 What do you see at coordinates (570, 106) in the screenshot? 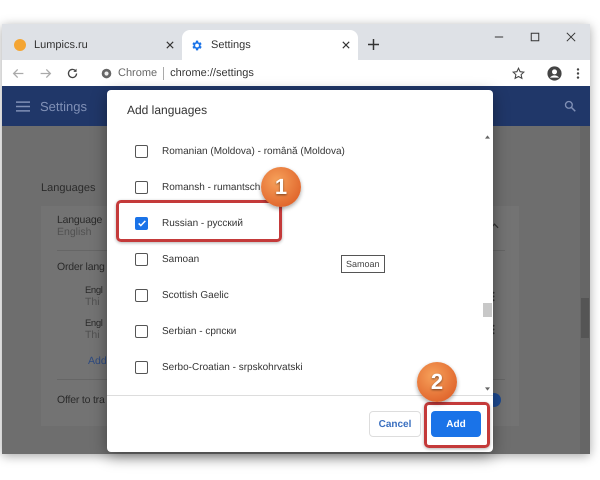
I see `search-icon` at bounding box center [570, 106].